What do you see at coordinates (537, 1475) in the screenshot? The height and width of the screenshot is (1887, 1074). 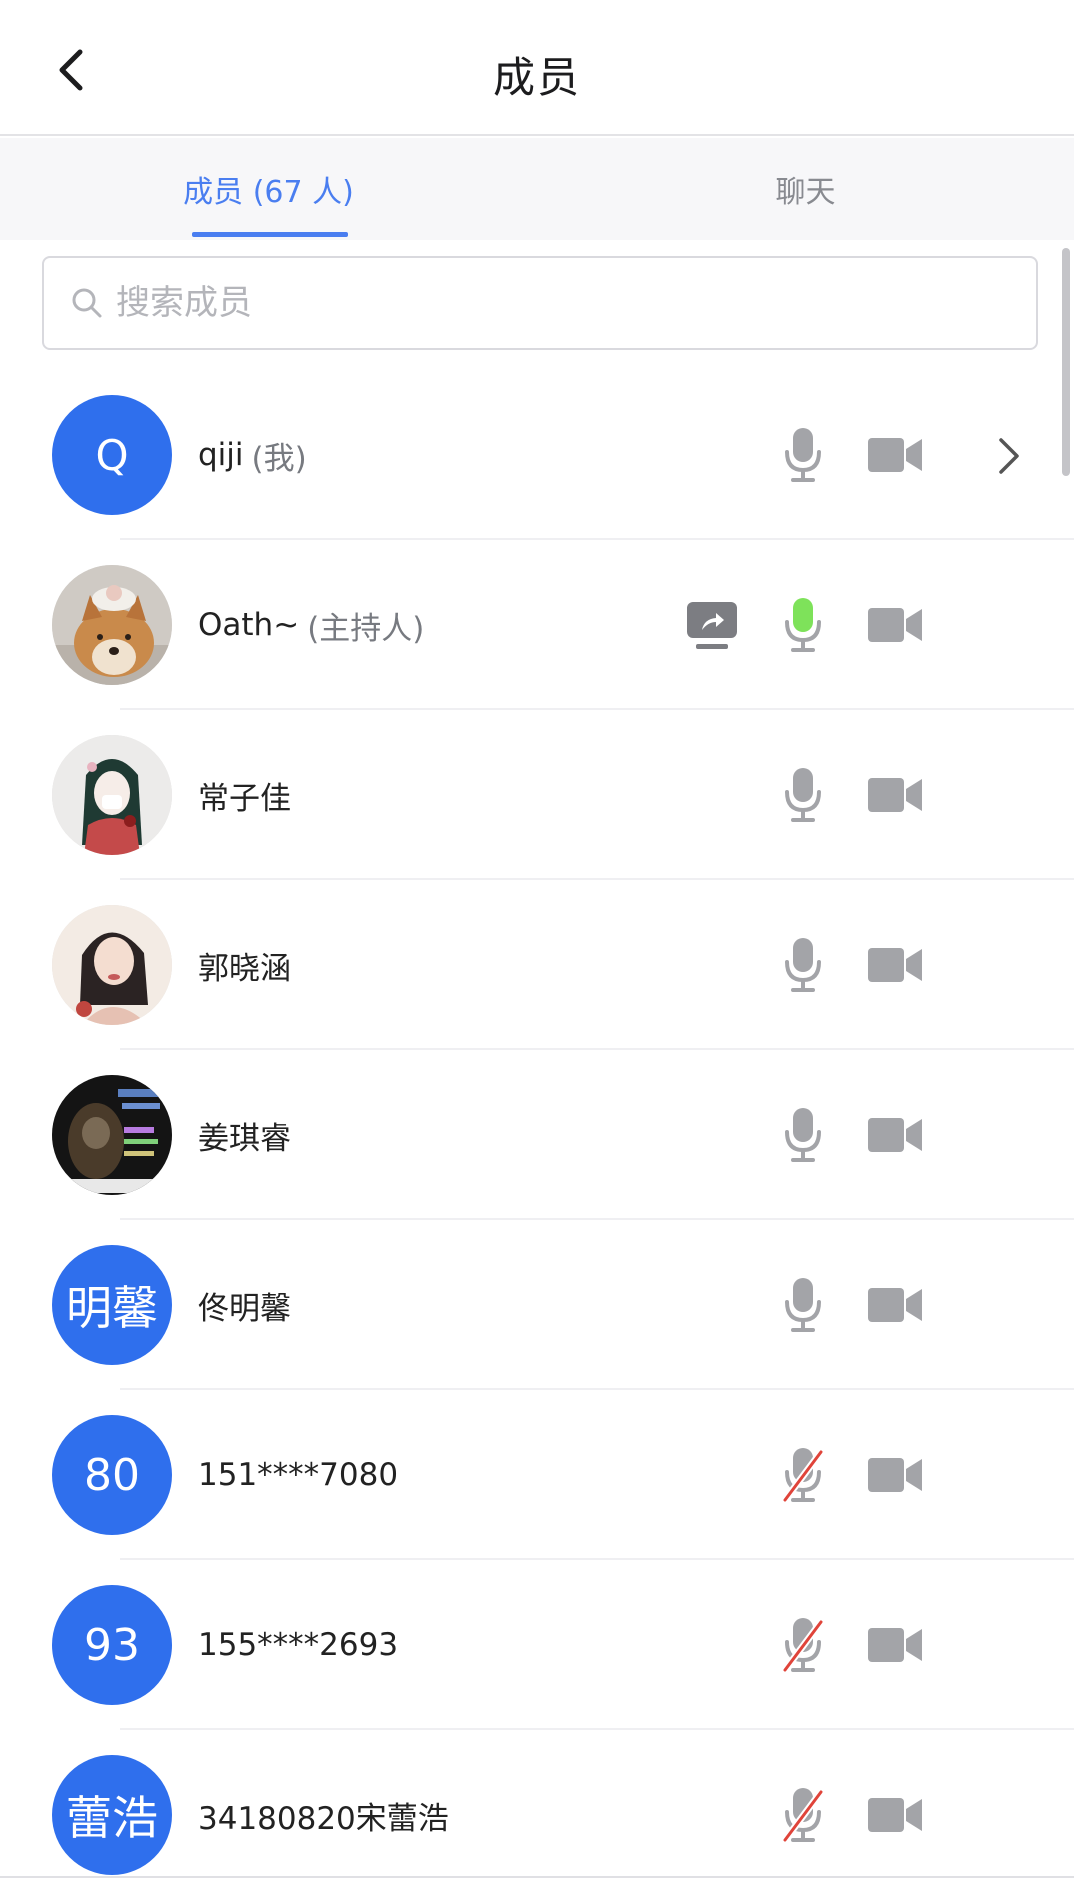 I see `member-row: 80 151****7080` at bounding box center [537, 1475].